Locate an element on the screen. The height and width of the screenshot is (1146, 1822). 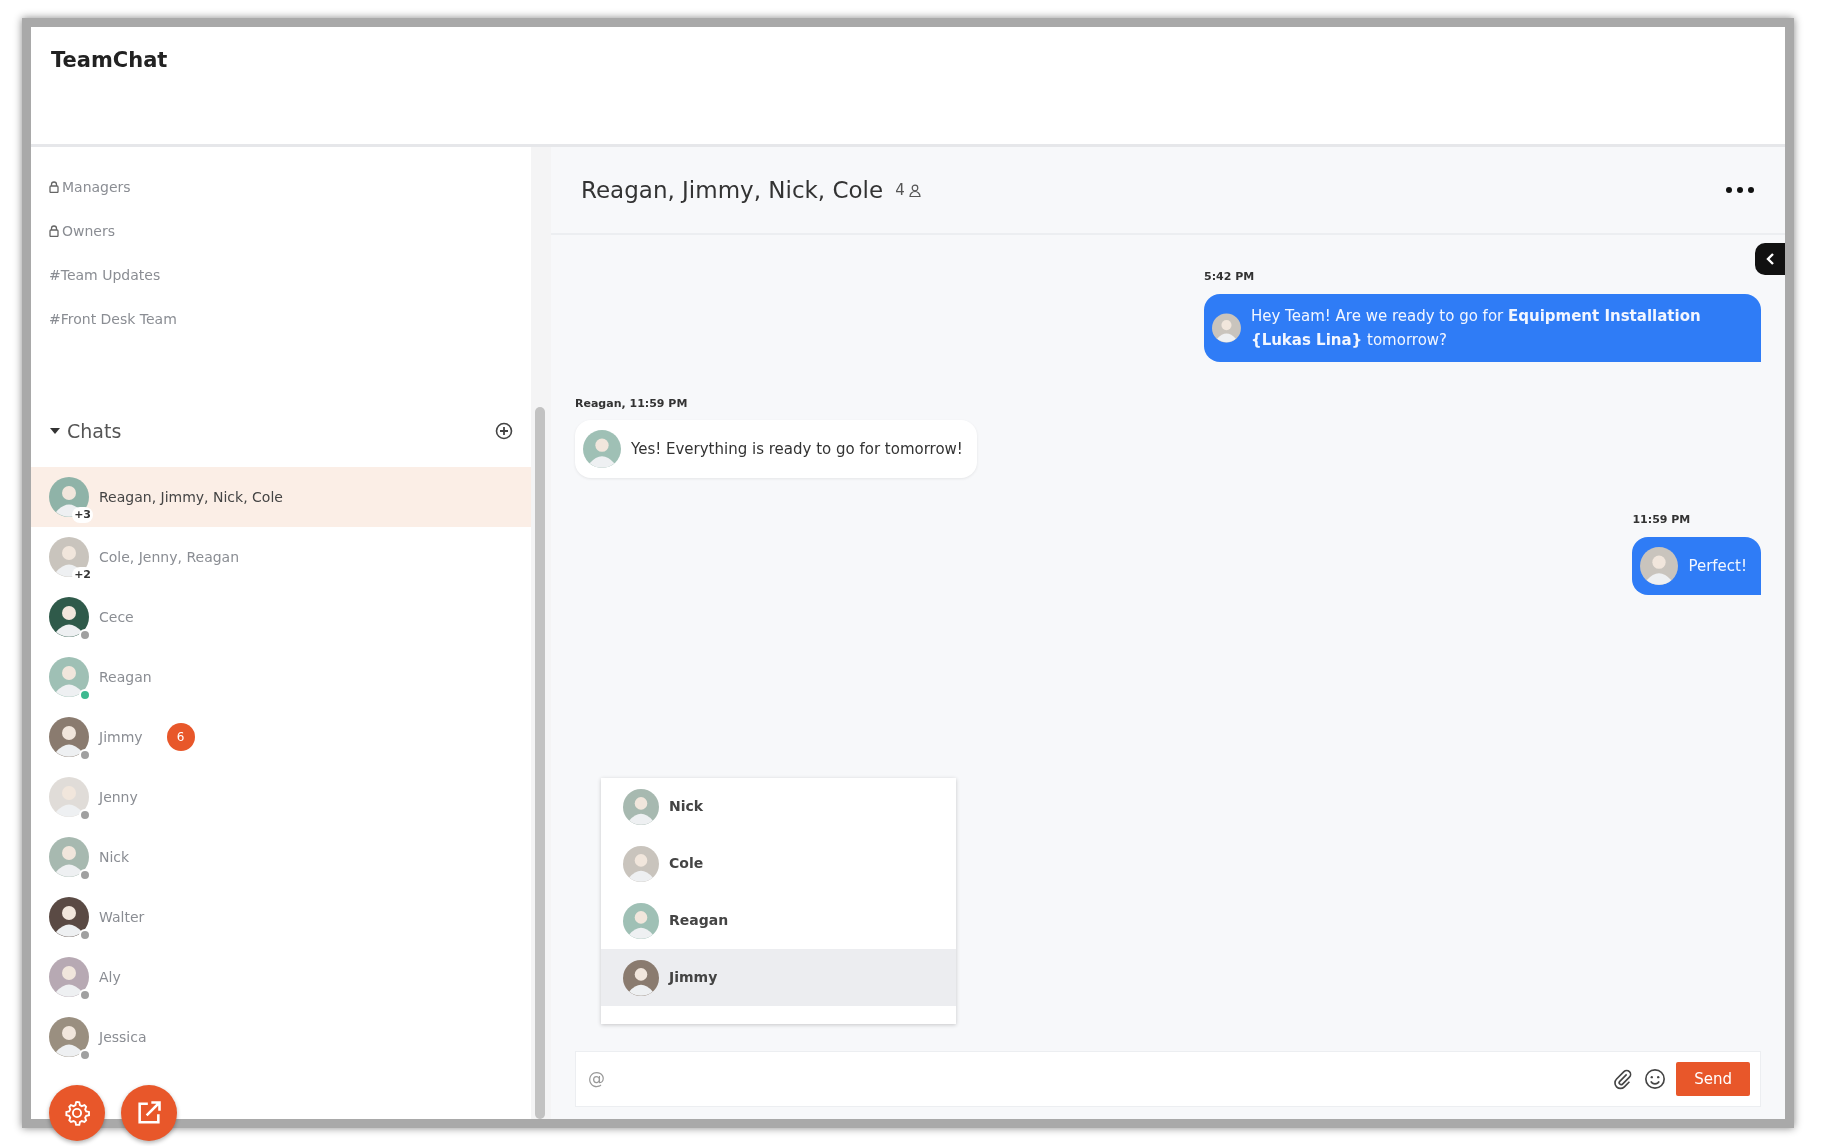
chat-list-item: Aly is located at coordinates (281, 977).